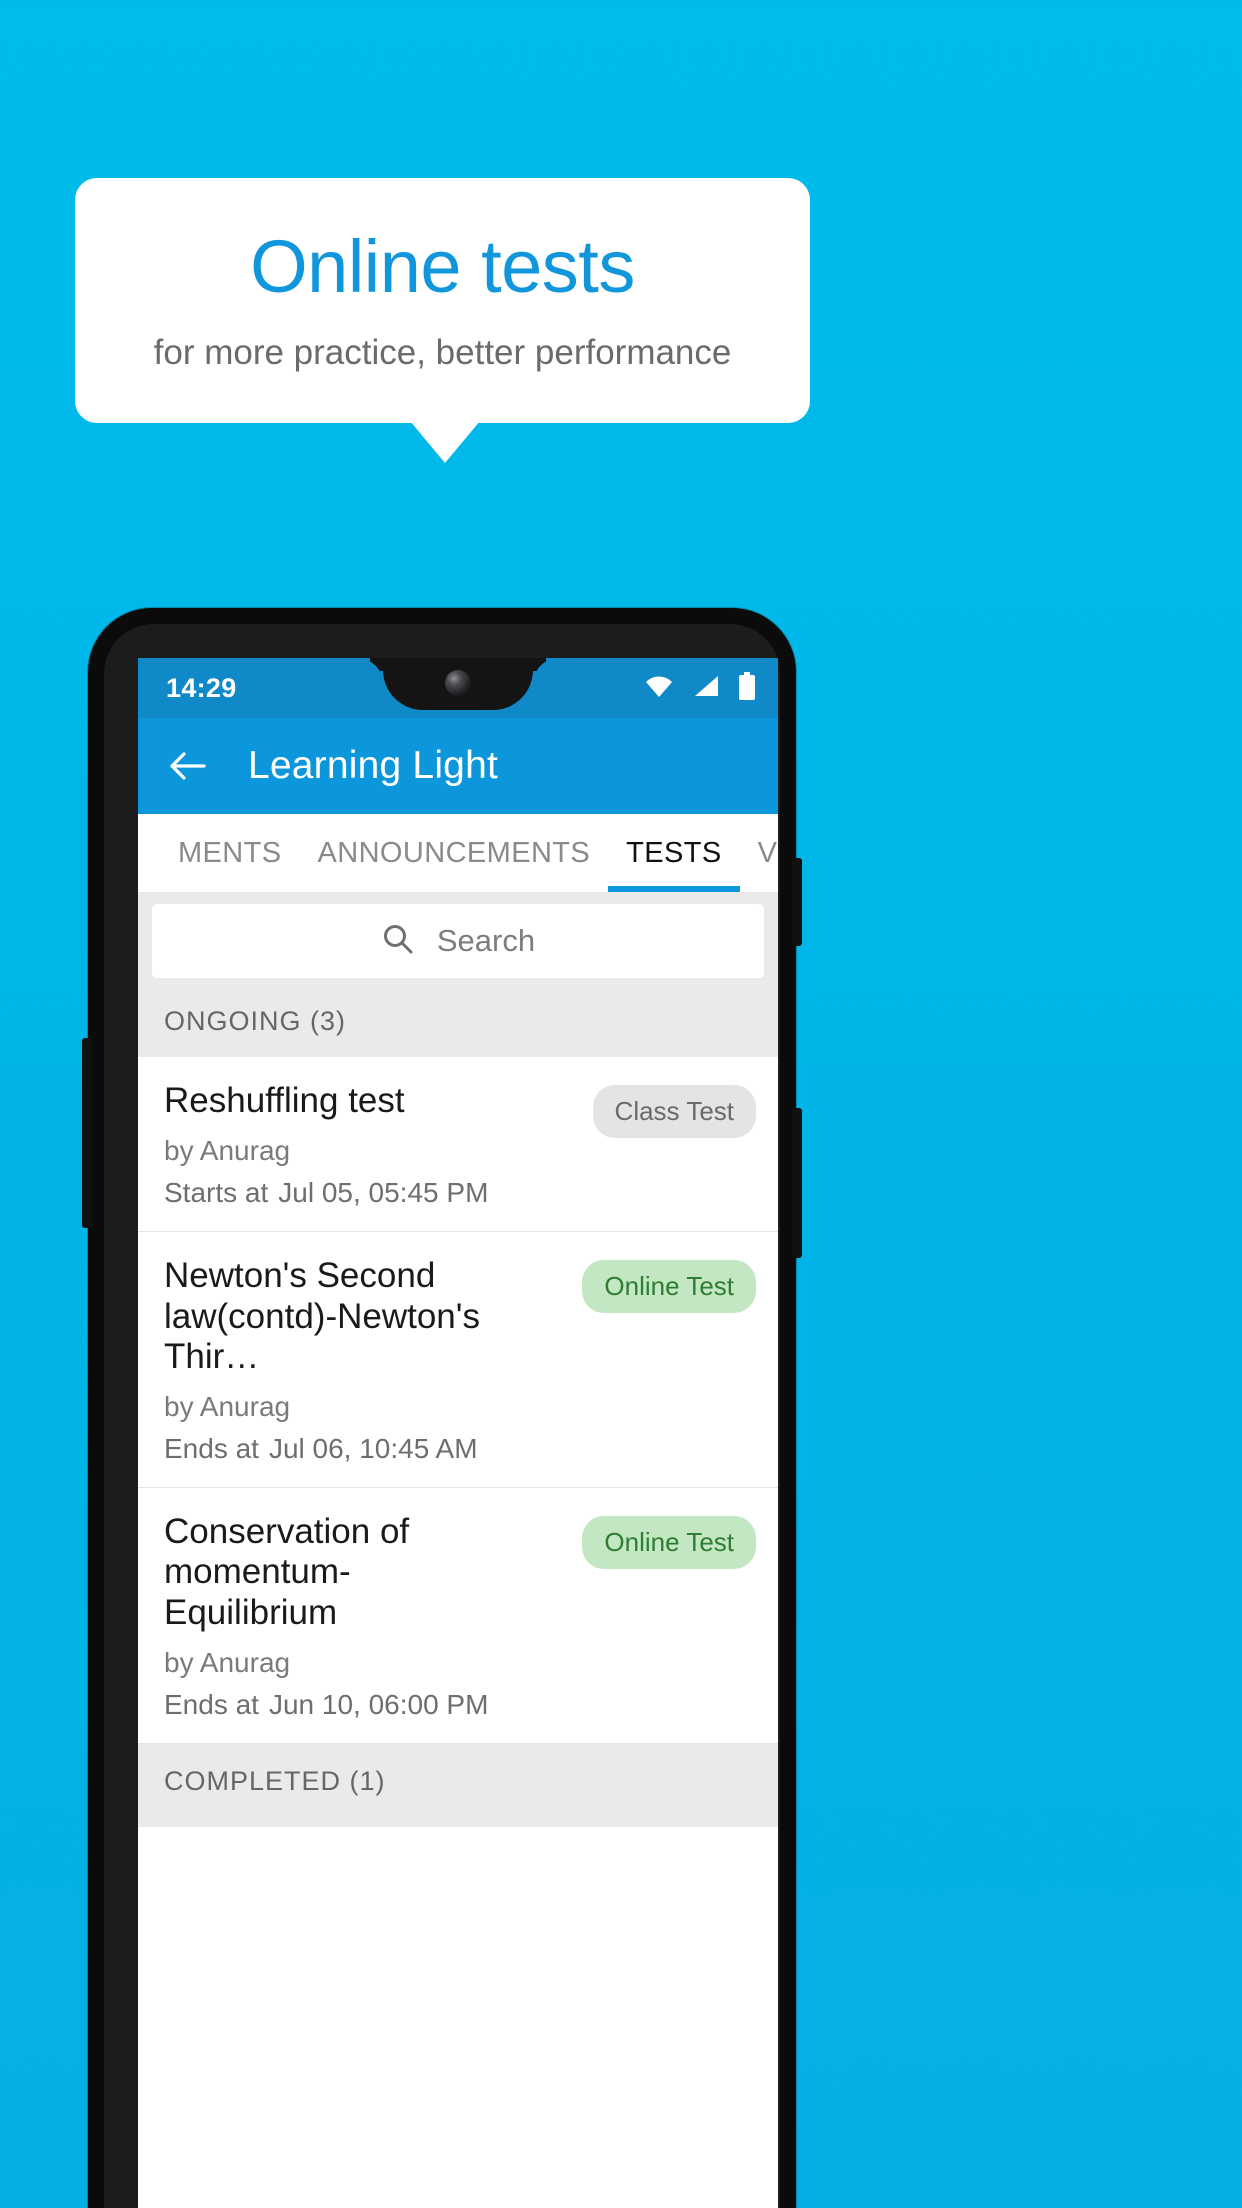 Image resolution: width=1242 pixels, height=2208 pixels. What do you see at coordinates (287, 1572) in the screenshot?
I see `test-title: Conservation of momentum-Equilibrium` at bounding box center [287, 1572].